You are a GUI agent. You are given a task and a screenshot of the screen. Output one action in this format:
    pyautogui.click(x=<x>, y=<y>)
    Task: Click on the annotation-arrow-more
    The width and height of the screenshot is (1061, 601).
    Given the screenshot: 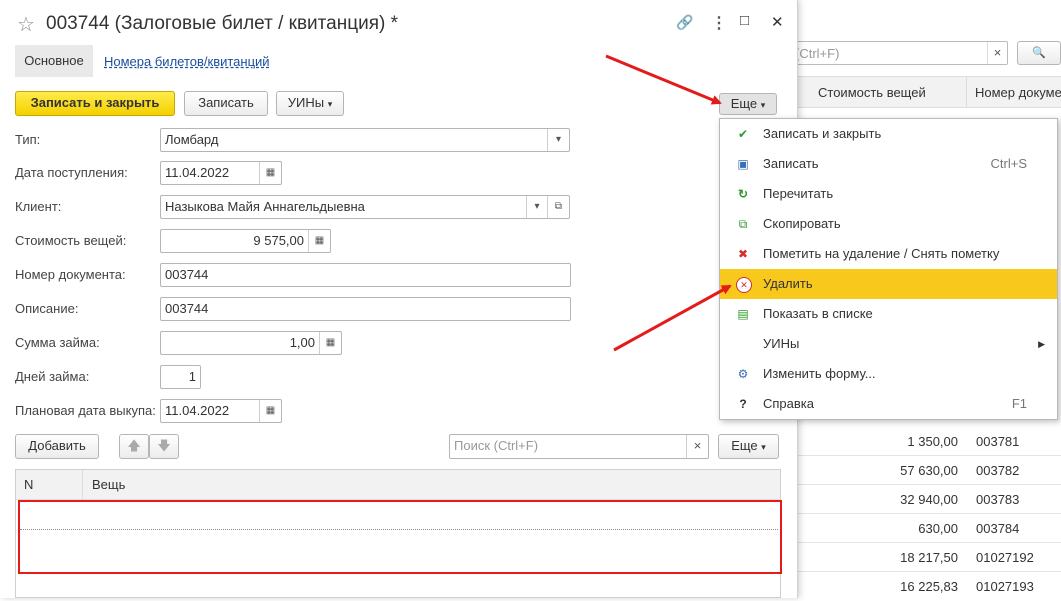 What is the action you would take?
    pyautogui.click(x=663, y=79)
    